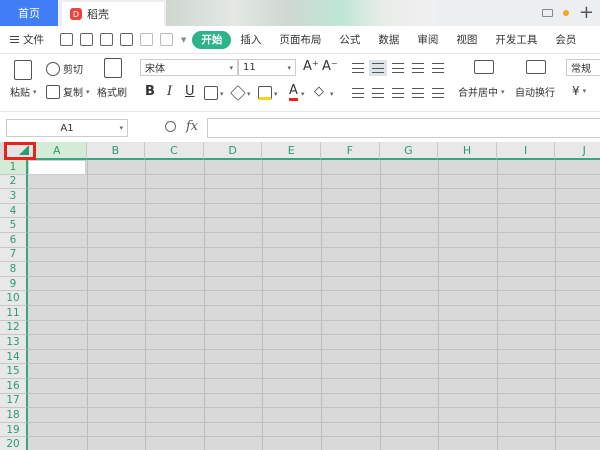 Image resolution: width=600 pixels, height=450 pixels. Describe the element at coordinates (526, 151) in the screenshot. I see `column-header-i: I` at that location.